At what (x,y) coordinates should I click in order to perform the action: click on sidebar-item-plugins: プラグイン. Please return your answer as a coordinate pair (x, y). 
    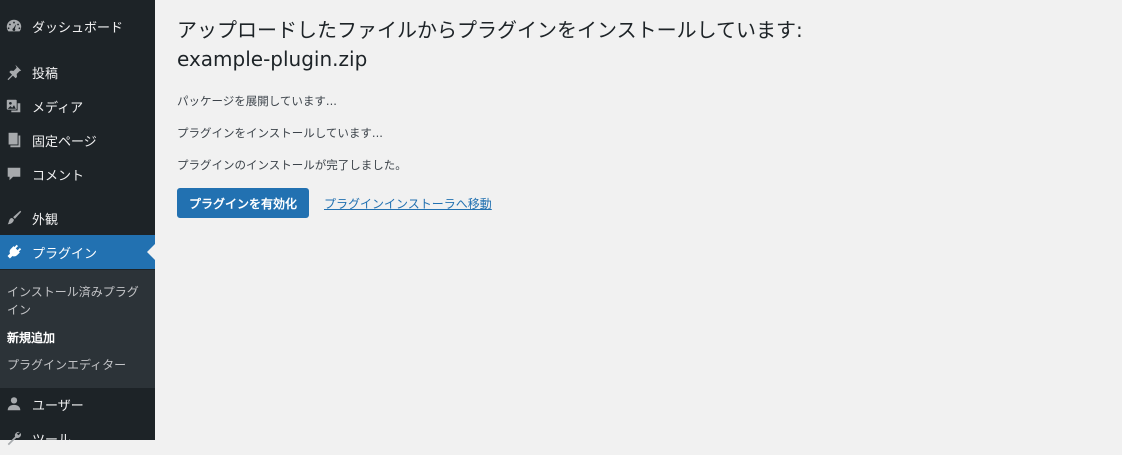
    Looking at the image, I should click on (77, 252).